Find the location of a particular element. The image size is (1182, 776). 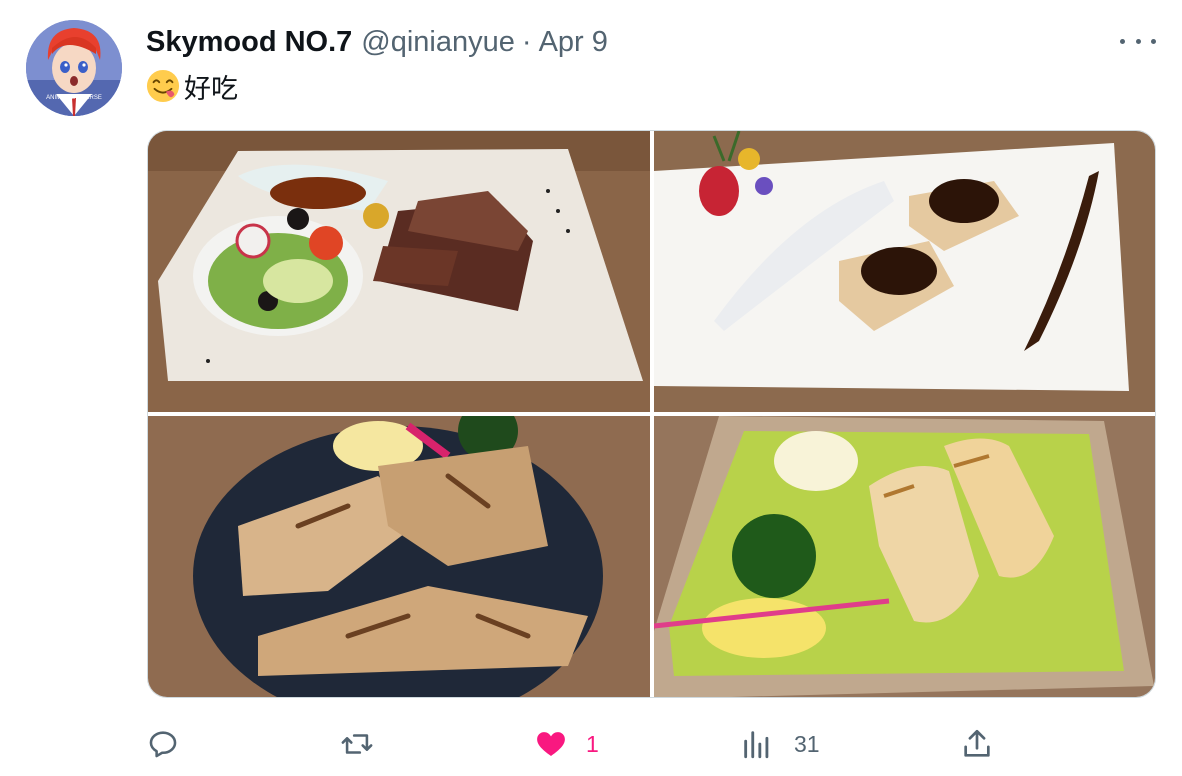

like-button: 1 is located at coordinates (566, 744).